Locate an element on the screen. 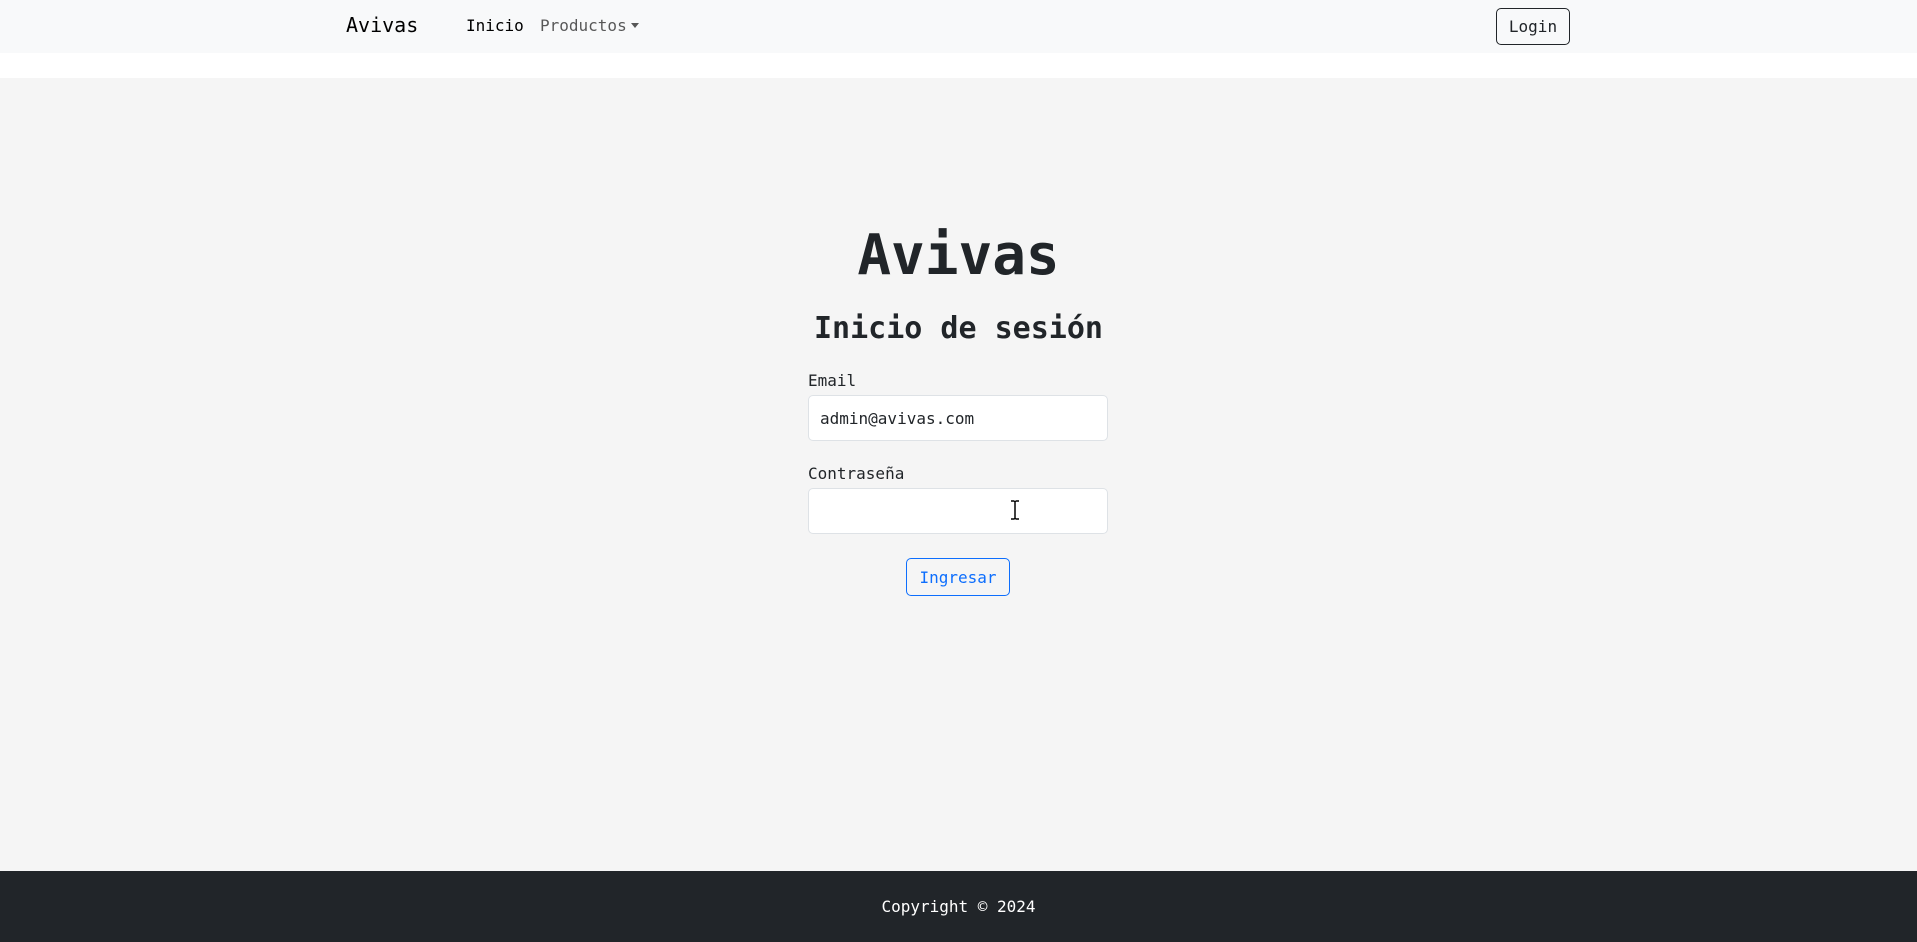 This screenshot has height=942, width=1917. login-button: Login is located at coordinates (1533, 26).